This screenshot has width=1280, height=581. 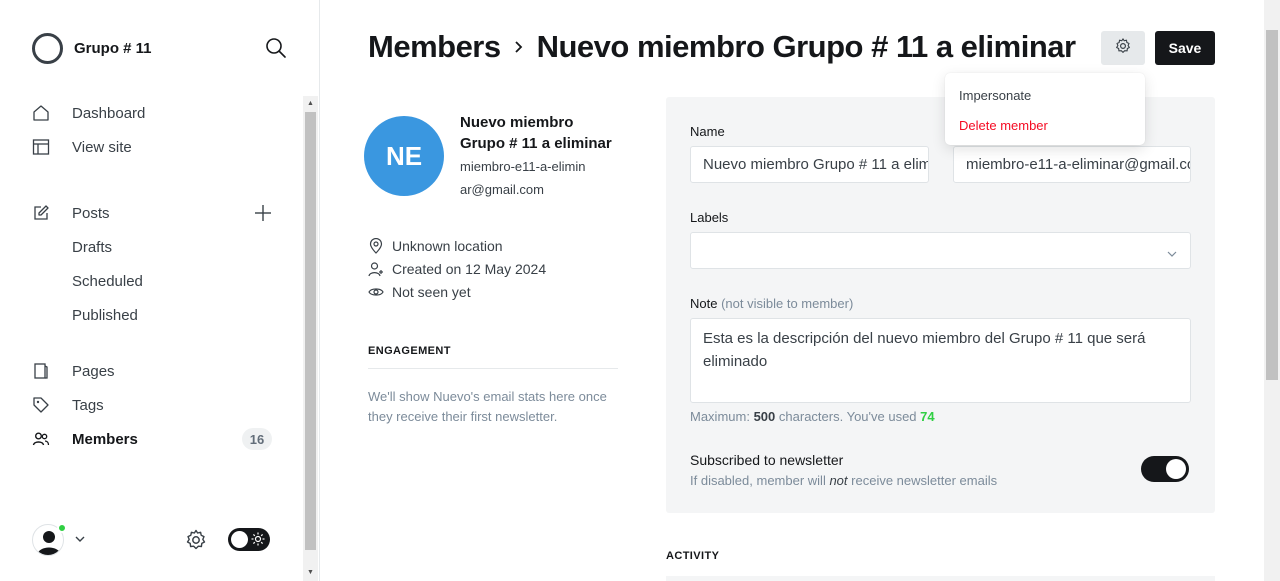 I want to click on counter-max: 500, so click(x=764, y=416).